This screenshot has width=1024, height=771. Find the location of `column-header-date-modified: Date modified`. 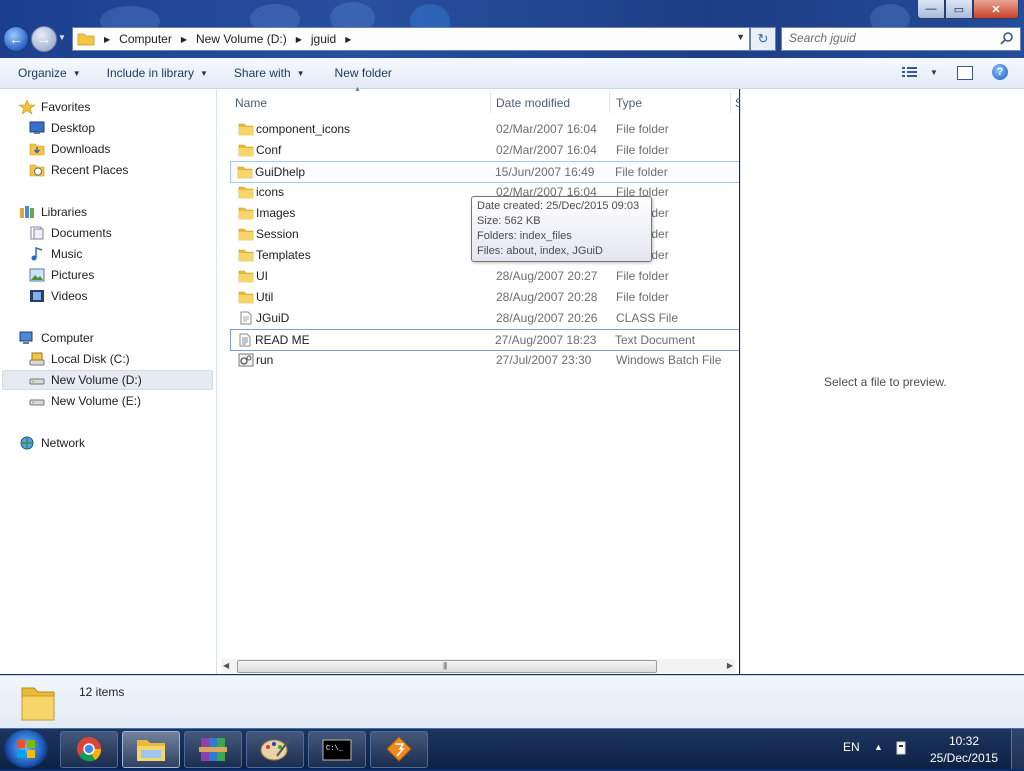

column-header-date-modified: Date modified is located at coordinates (533, 103).